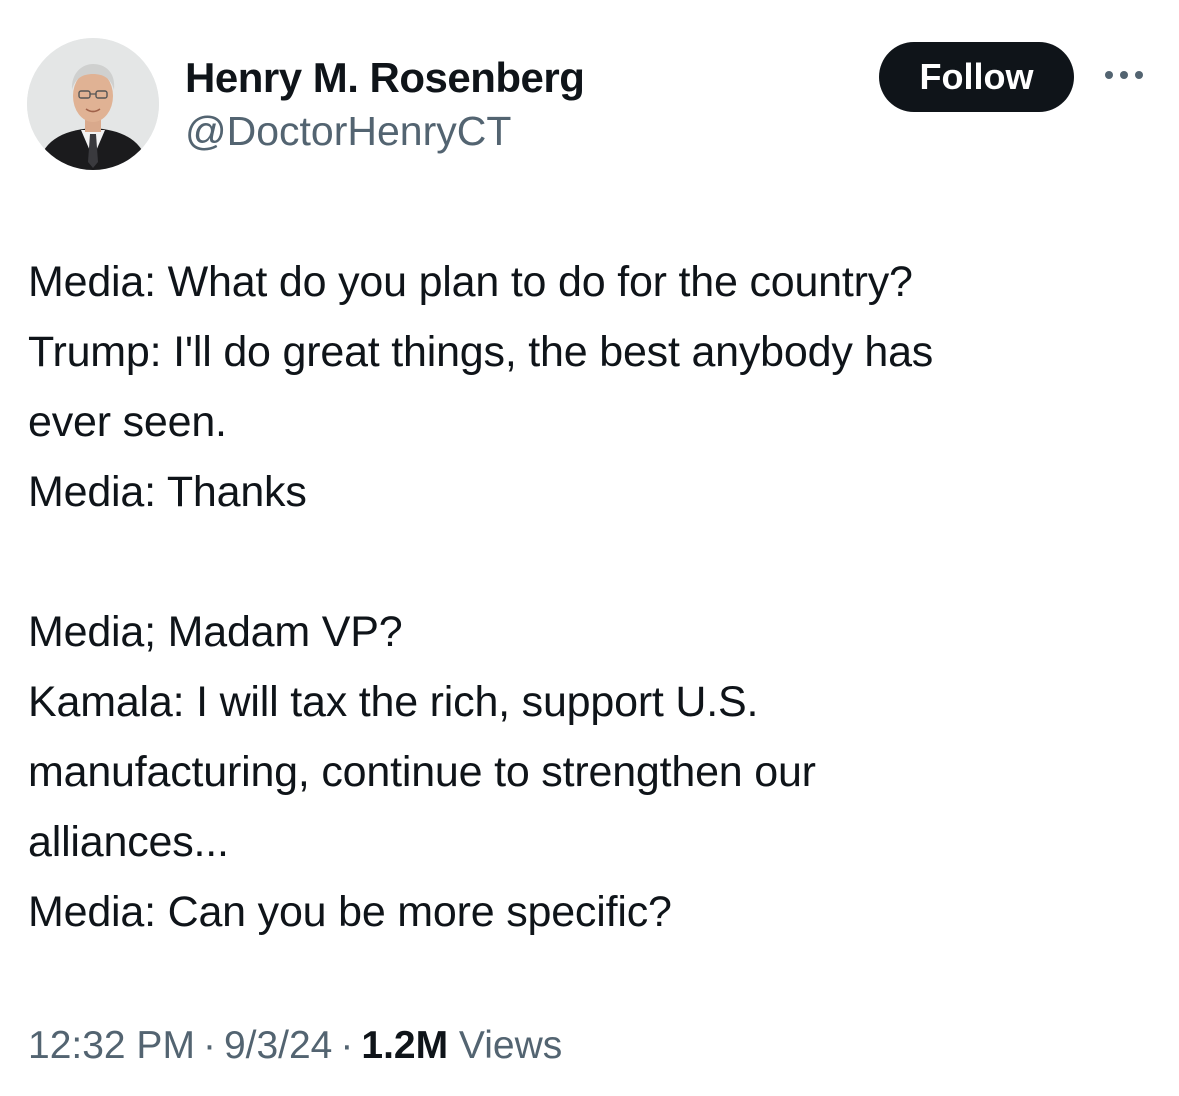  What do you see at coordinates (385, 78) in the screenshot?
I see `author-display-name: Henry M. Rosenberg` at bounding box center [385, 78].